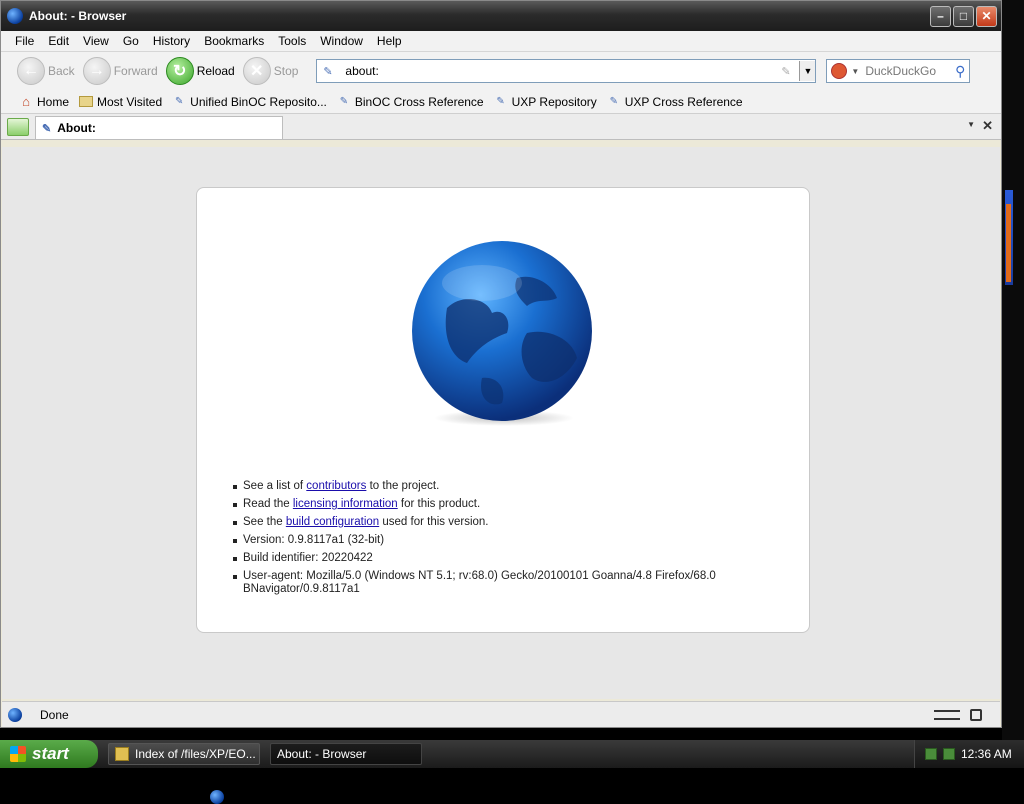  I want to click on bookmark-uxp-repository: ✎ UXP Repository, so click(545, 101).